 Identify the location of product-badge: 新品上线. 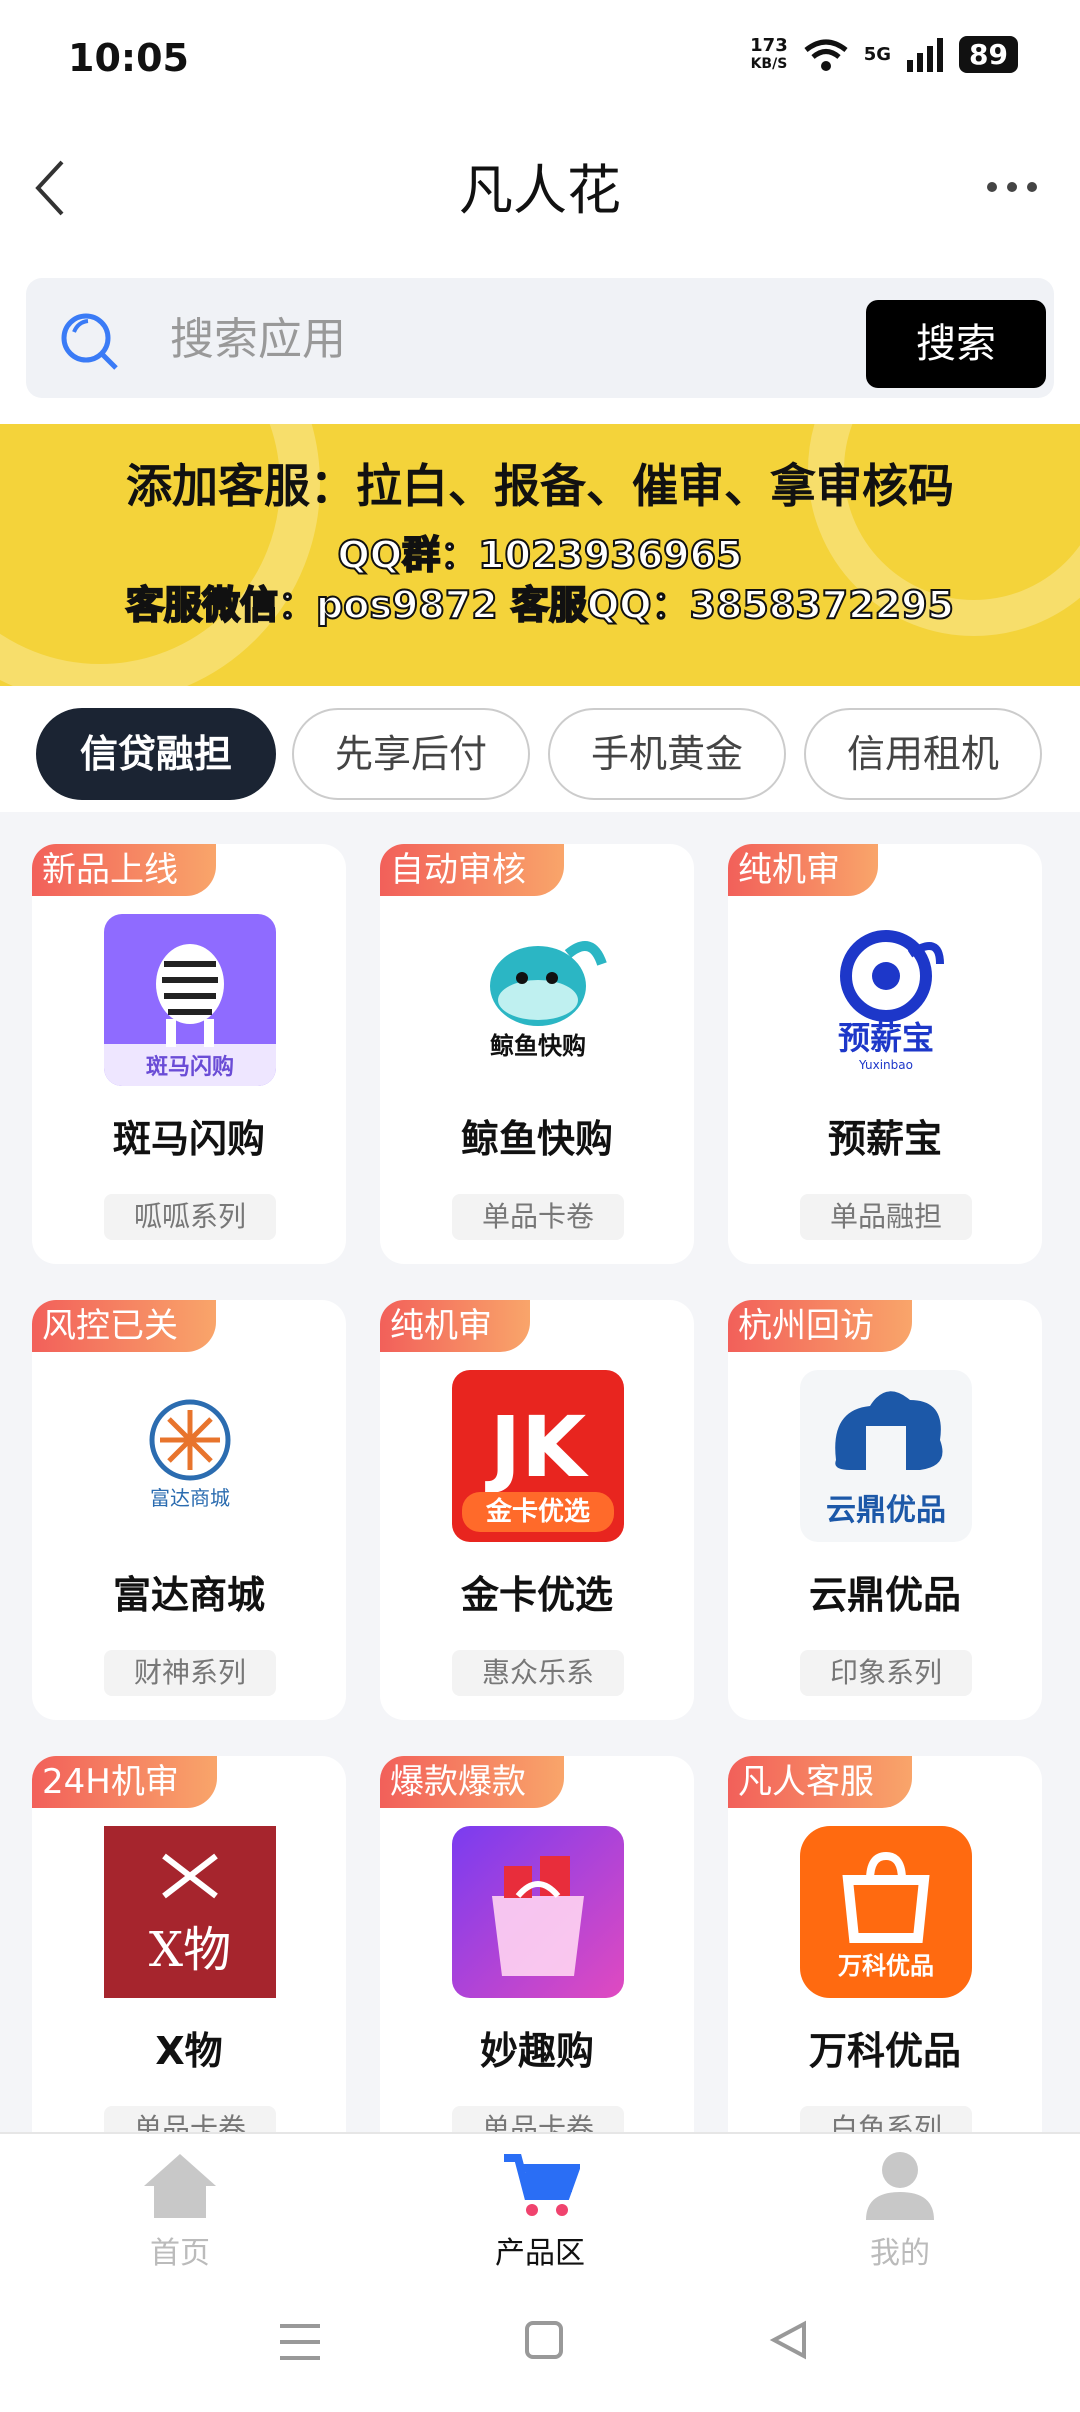
(124, 870).